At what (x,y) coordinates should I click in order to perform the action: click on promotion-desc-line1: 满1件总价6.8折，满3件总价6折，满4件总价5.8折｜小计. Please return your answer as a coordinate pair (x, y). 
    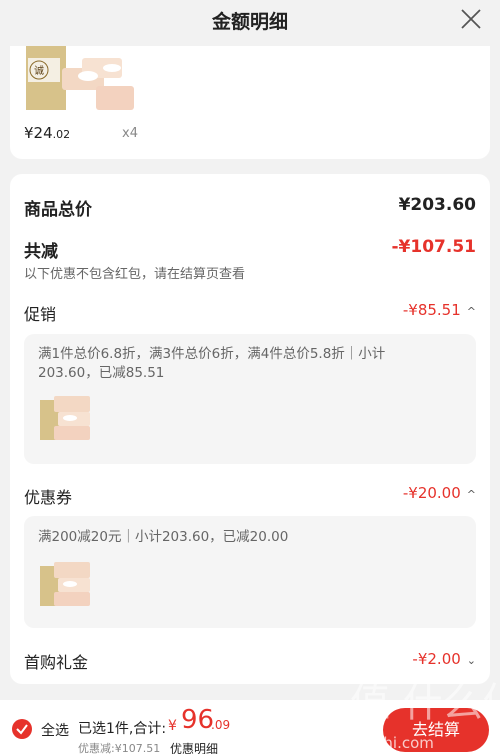
    Looking at the image, I should click on (212, 354).